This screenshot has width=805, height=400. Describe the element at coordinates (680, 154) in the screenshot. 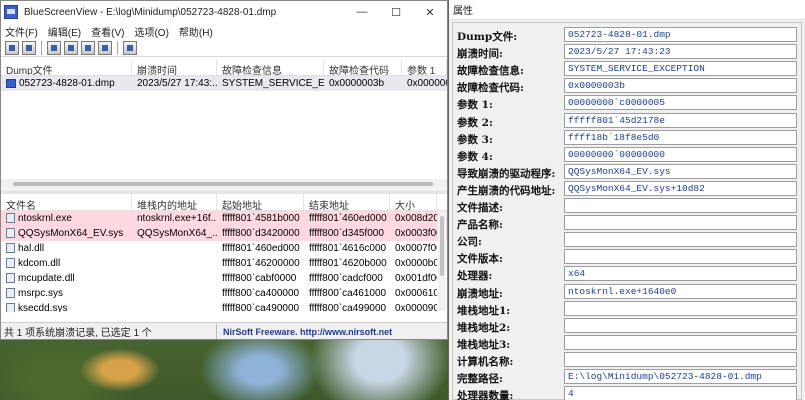

I see `property-value-field: 00000000`00000000` at that location.